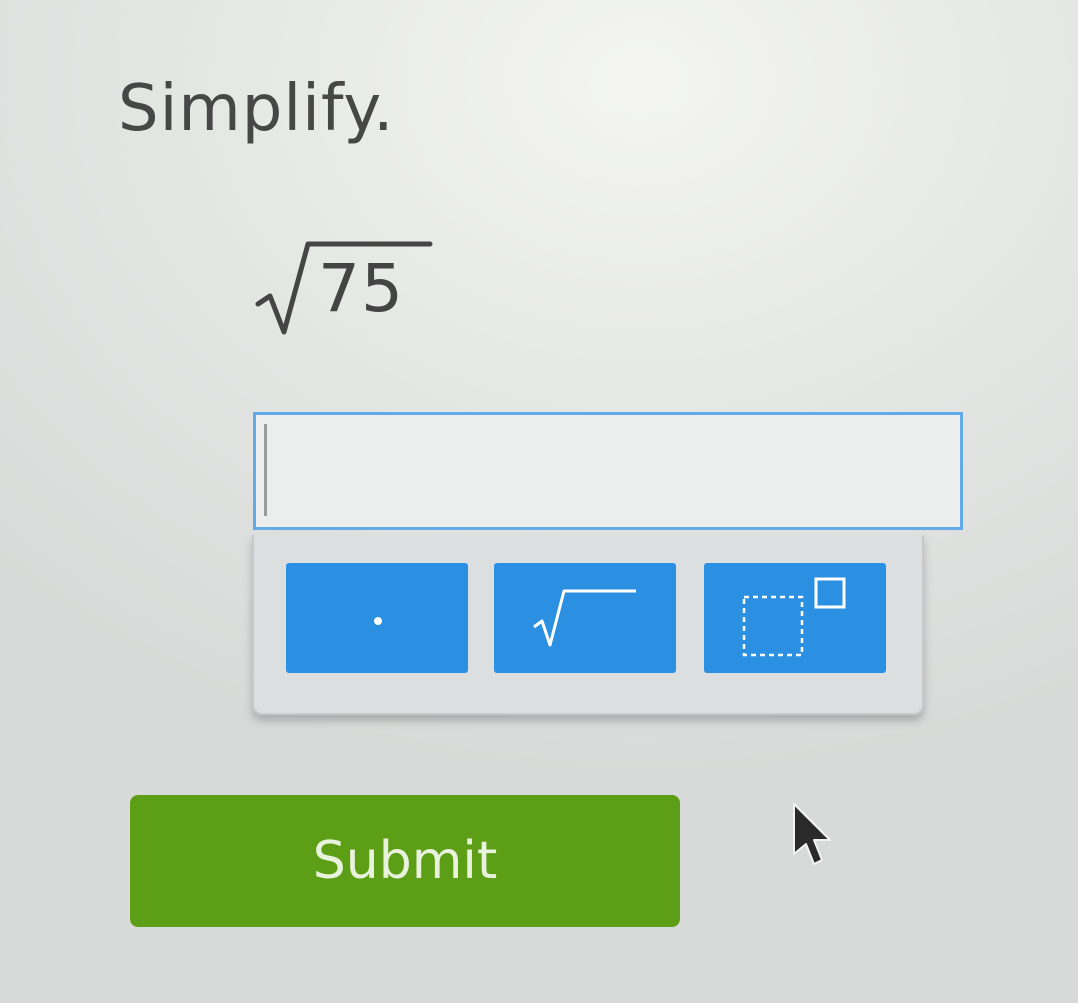  I want to click on square-root-key-button, so click(585, 618).